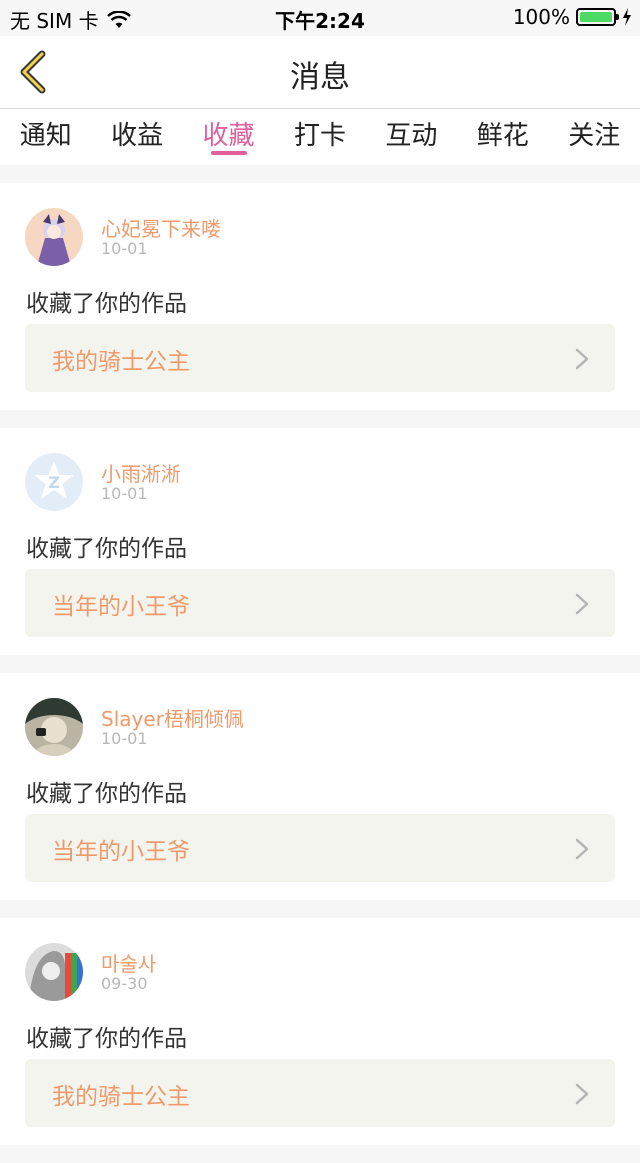  What do you see at coordinates (46, 130) in the screenshot?
I see `tab-notifications: 通知` at bounding box center [46, 130].